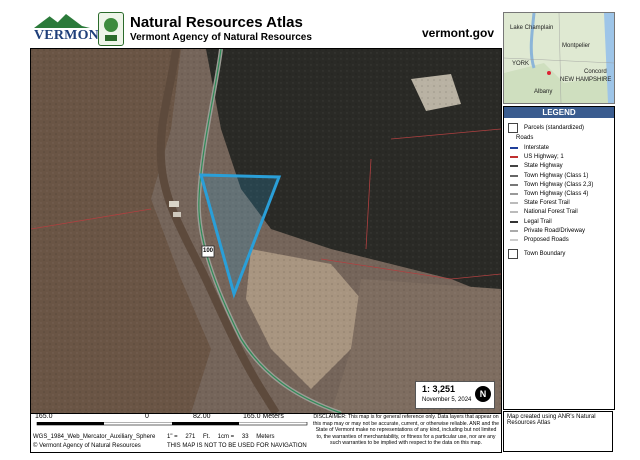 Image resolution: width=640 pixels, height=460 pixels. I want to click on legend-town-boundary: Town Boundary, so click(536, 254).